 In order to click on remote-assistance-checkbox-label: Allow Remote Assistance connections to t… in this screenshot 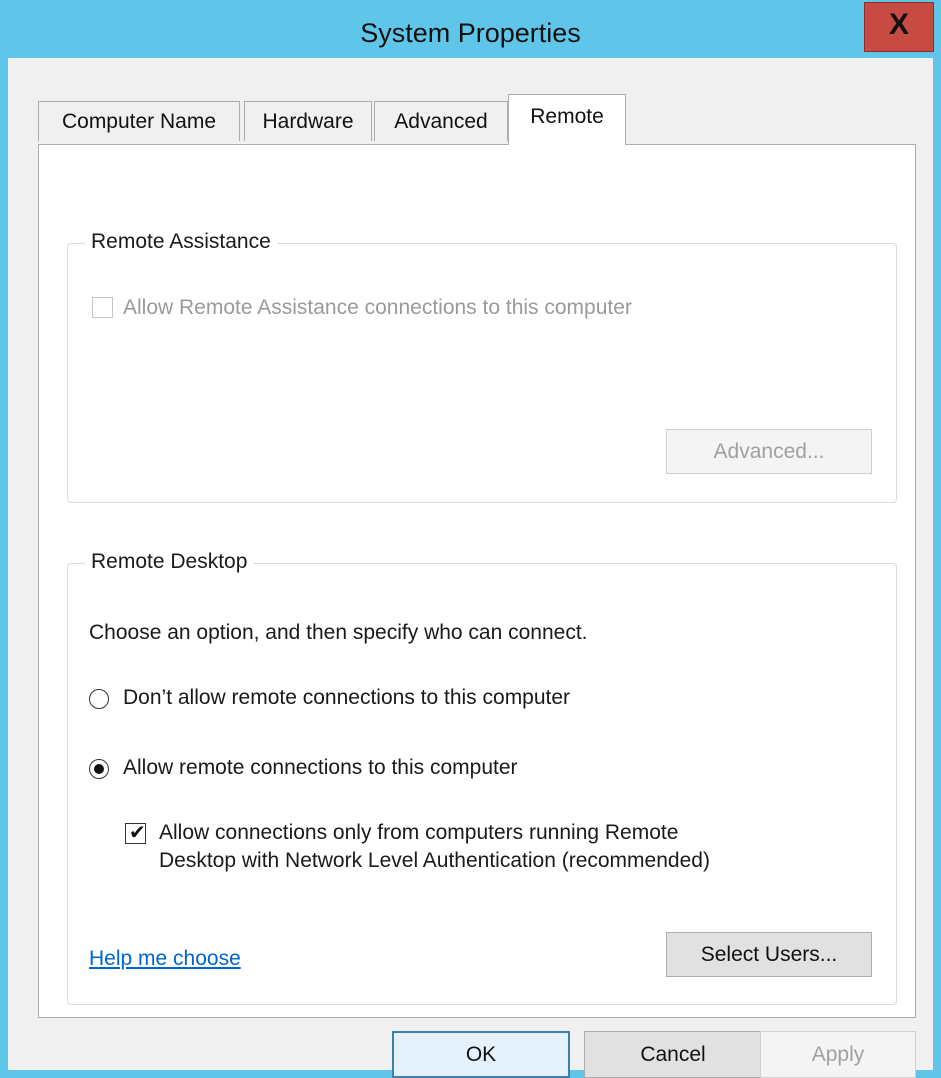, I will do `click(377, 307)`.